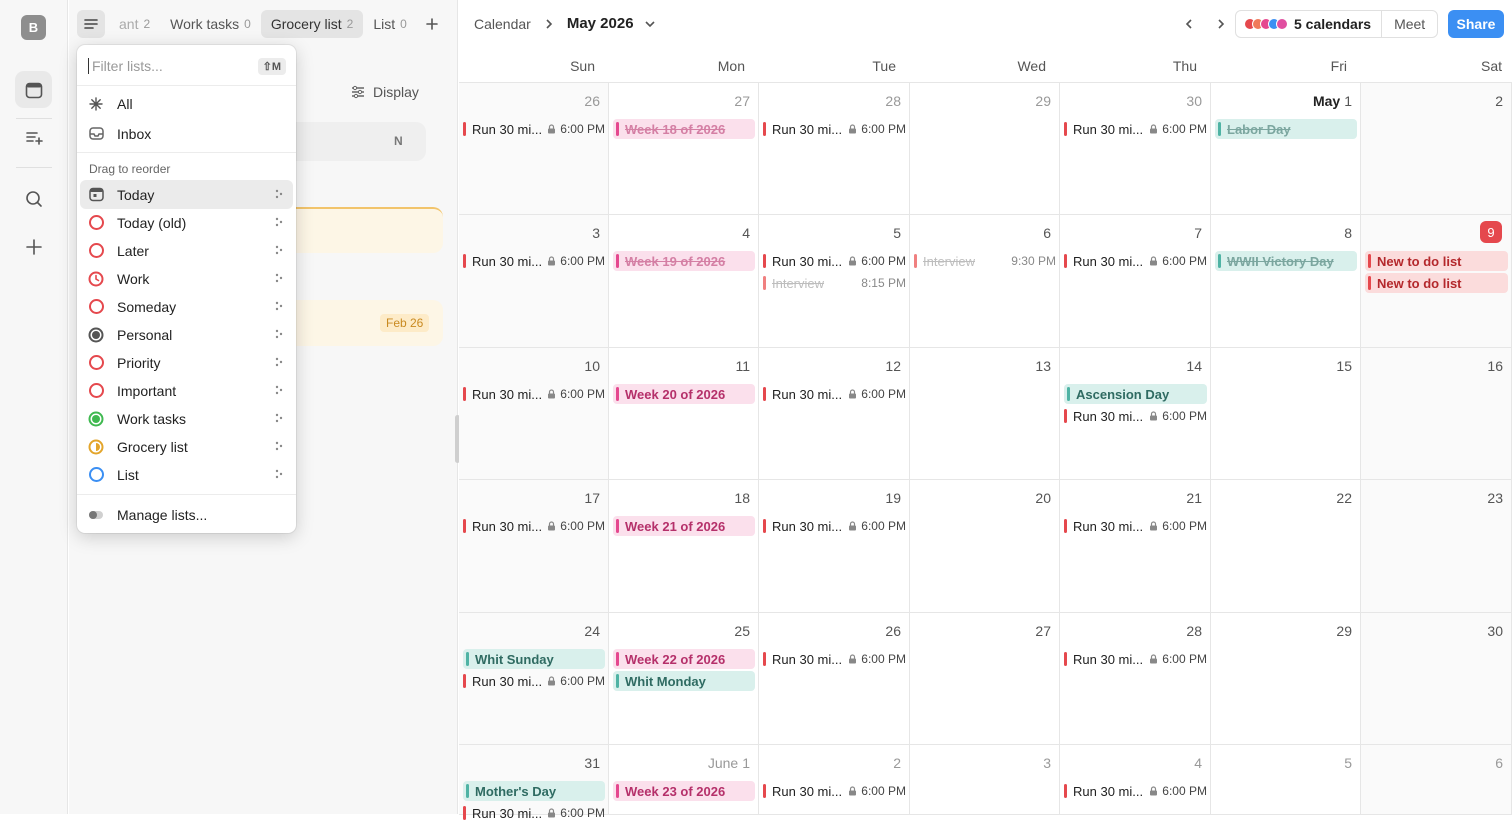 This screenshot has width=1512, height=823. What do you see at coordinates (1476, 24) in the screenshot?
I see `share-button: Share` at bounding box center [1476, 24].